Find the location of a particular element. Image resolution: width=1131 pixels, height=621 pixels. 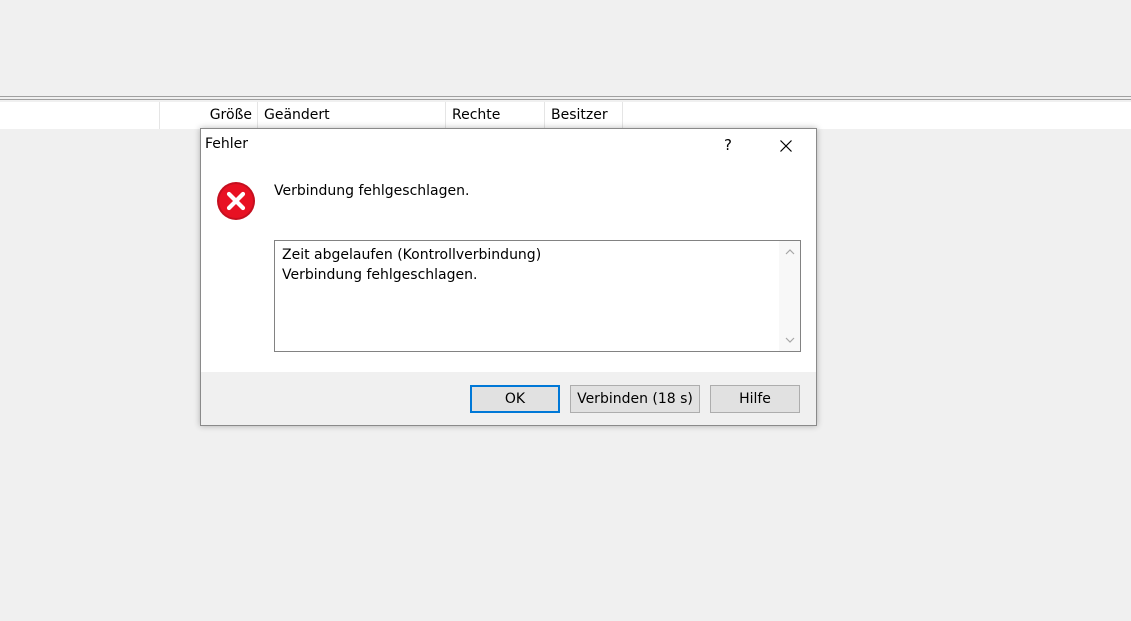

dialog-button-bar: OK Verbinden (18 s) Hilfe is located at coordinates (508, 398).